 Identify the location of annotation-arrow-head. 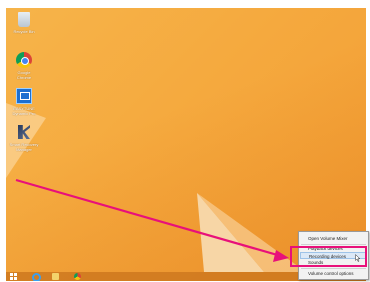
(281, 256).